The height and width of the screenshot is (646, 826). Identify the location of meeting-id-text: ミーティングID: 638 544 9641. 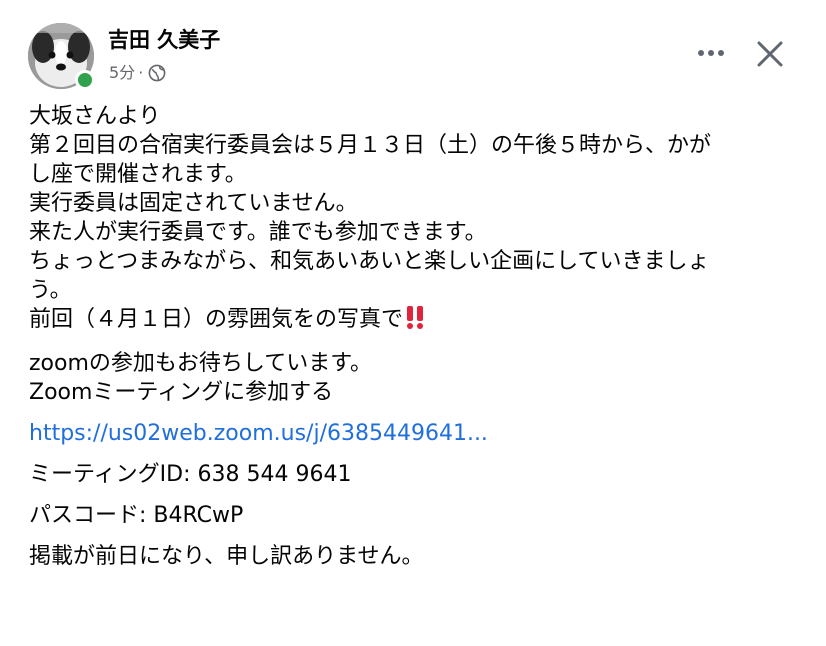
(190, 474).